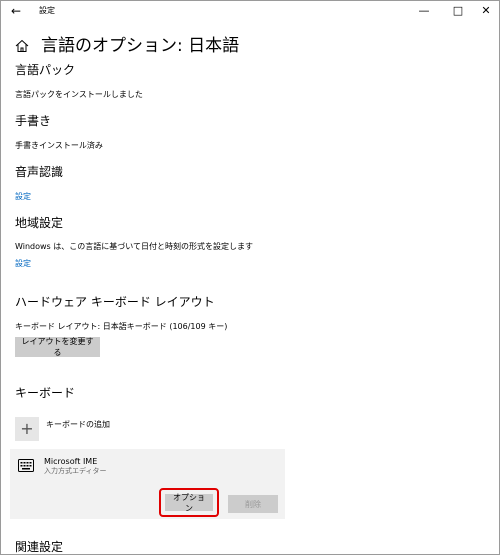  What do you see at coordinates (458, 11) in the screenshot?
I see `maximize-button: □` at bounding box center [458, 11].